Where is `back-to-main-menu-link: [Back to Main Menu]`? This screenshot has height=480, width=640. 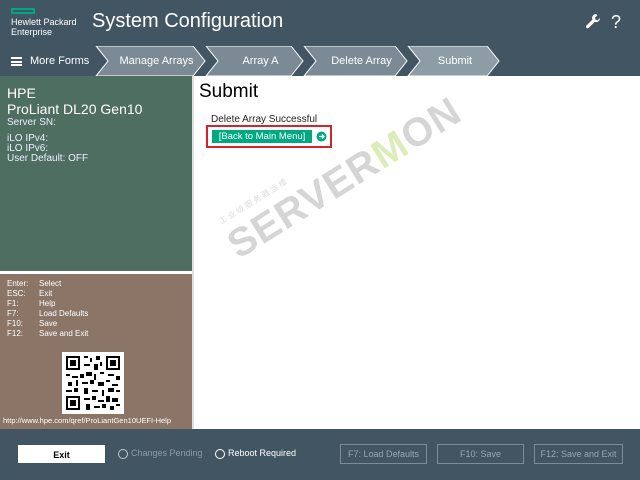 back-to-main-menu-link: [Back to Main Menu] is located at coordinates (262, 136).